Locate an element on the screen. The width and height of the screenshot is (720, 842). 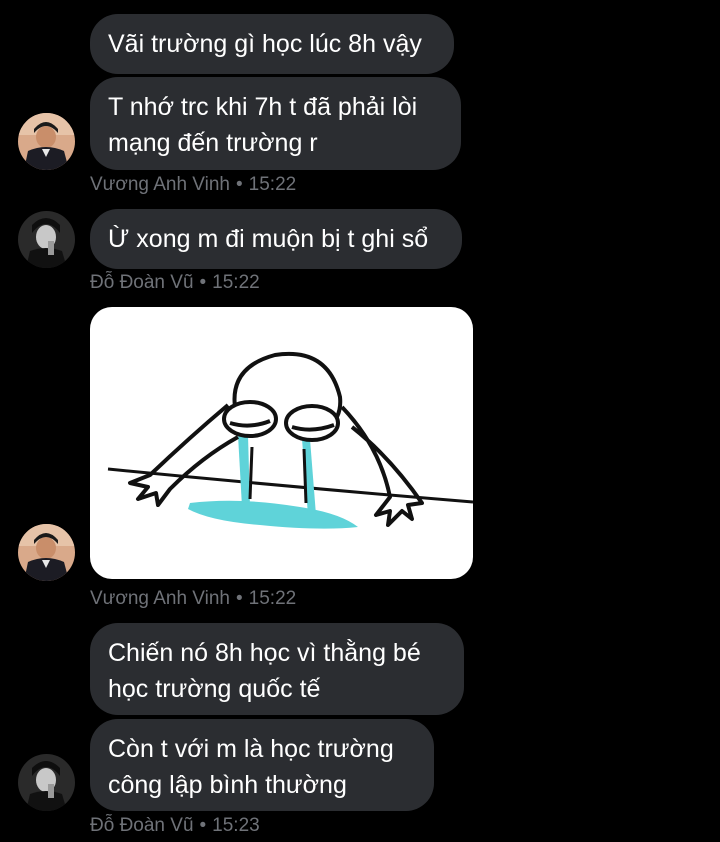
message-meta: Đỗ Đoàn Vũ • 15:22 is located at coordinates (175, 283).